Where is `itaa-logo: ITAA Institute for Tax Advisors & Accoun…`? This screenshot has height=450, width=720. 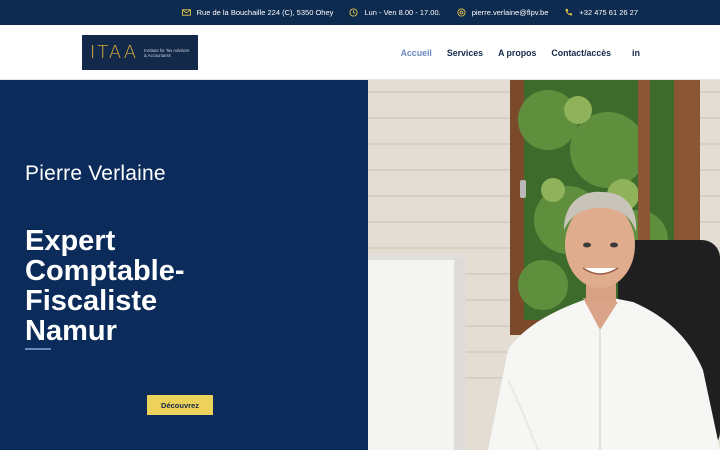
itaa-logo: ITAA Institute for Tax Advisors & Accoun… is located at coordinates (140, 52).